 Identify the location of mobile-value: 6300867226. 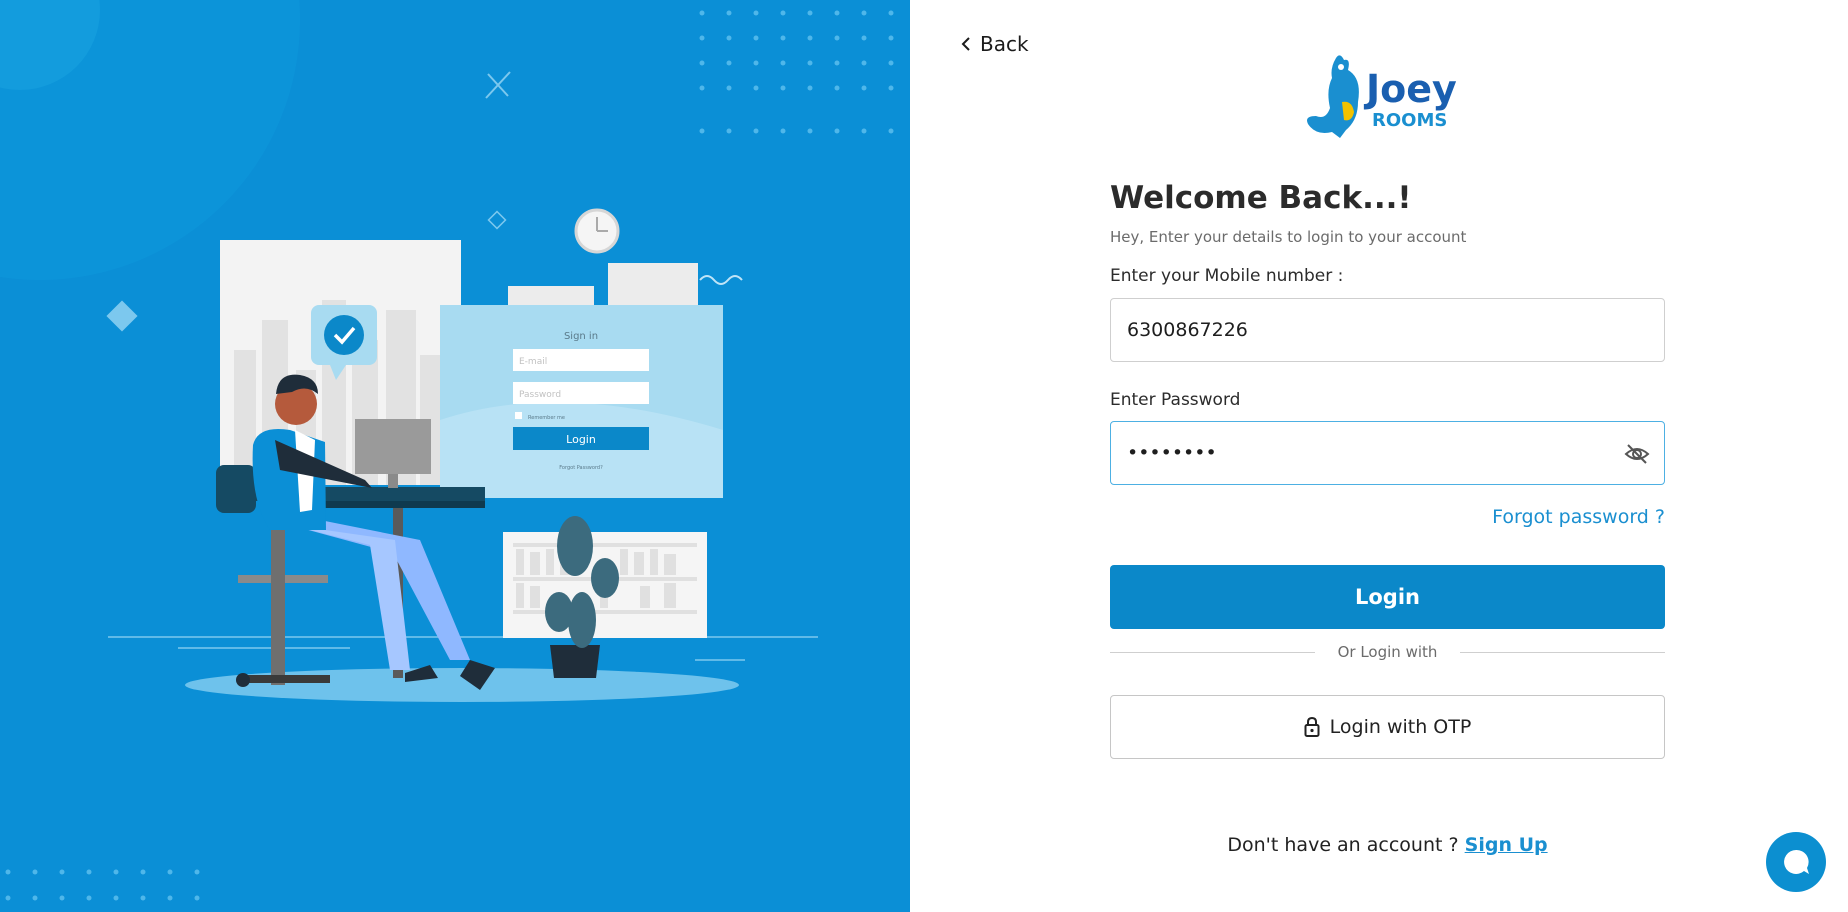
(1187, 330).